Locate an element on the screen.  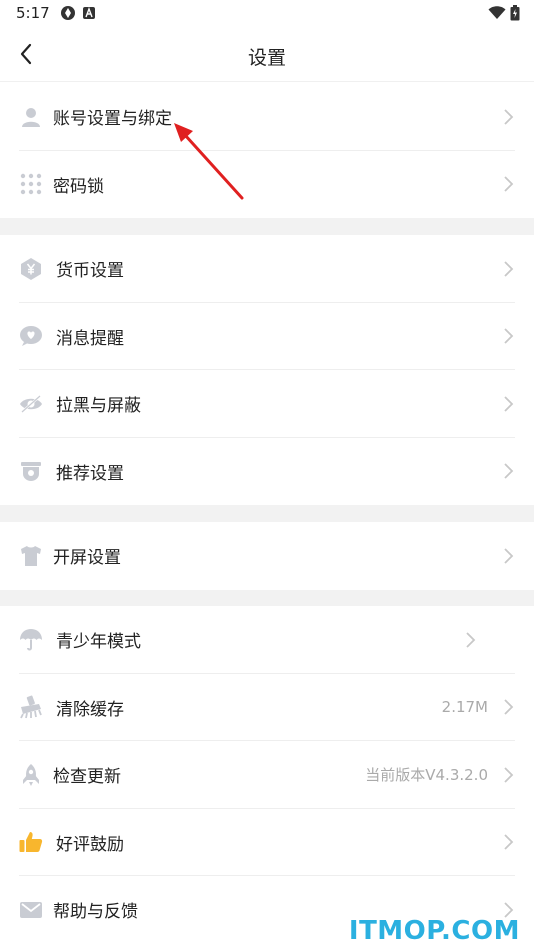
settings-item-label: 消息提醒 is located at coordinates (90, 338).